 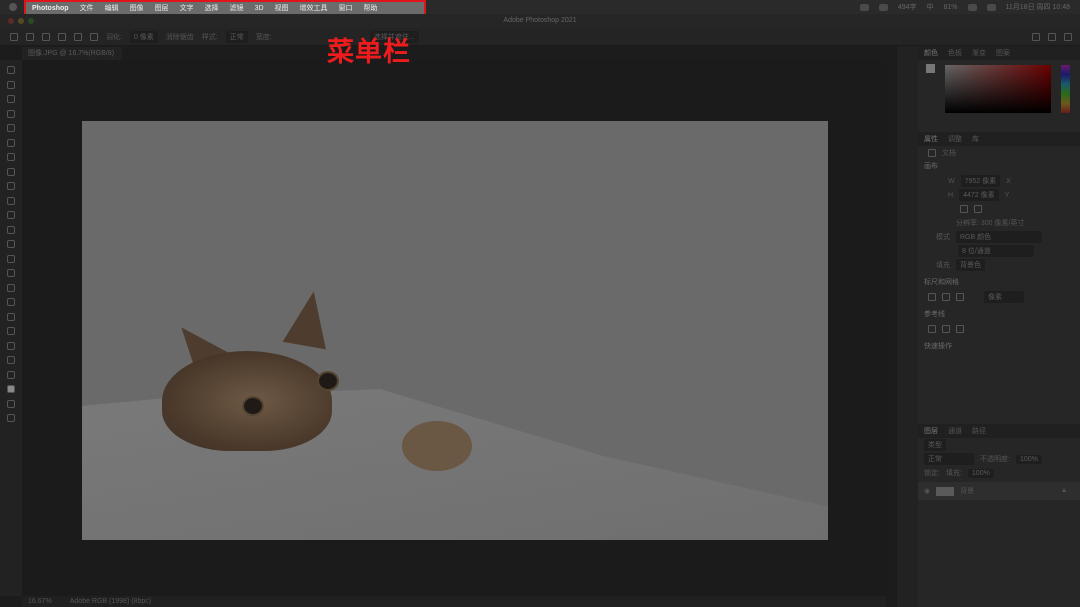 What do you see at coordinates (979, 431) in the screenshot?
I see `tab-paths: 路径` at bounding box center [979, 431].